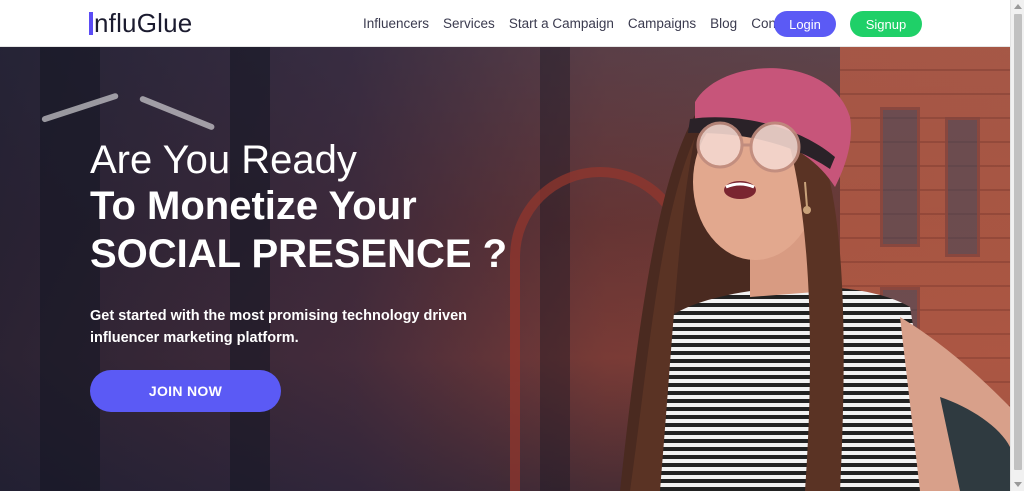 The width and height of the screenshot is (1024, 491). I want to click on scroll-down-arrow-icon, so click(1018, 484).